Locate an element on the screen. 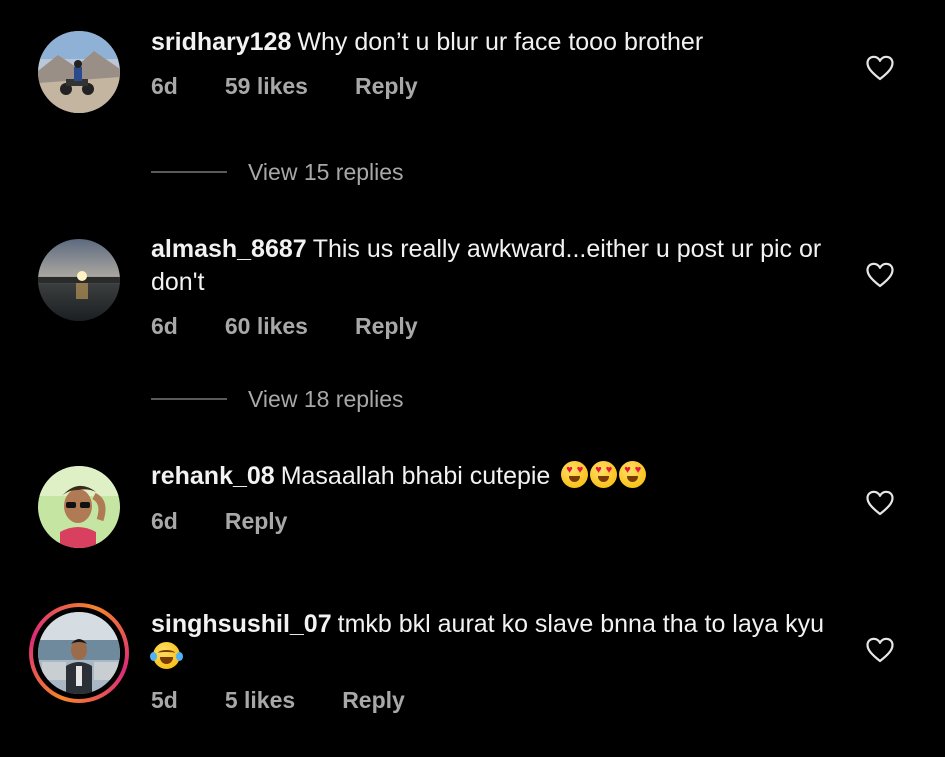  view-replies-button: View 18 replies is located at coordinates (277, 399).